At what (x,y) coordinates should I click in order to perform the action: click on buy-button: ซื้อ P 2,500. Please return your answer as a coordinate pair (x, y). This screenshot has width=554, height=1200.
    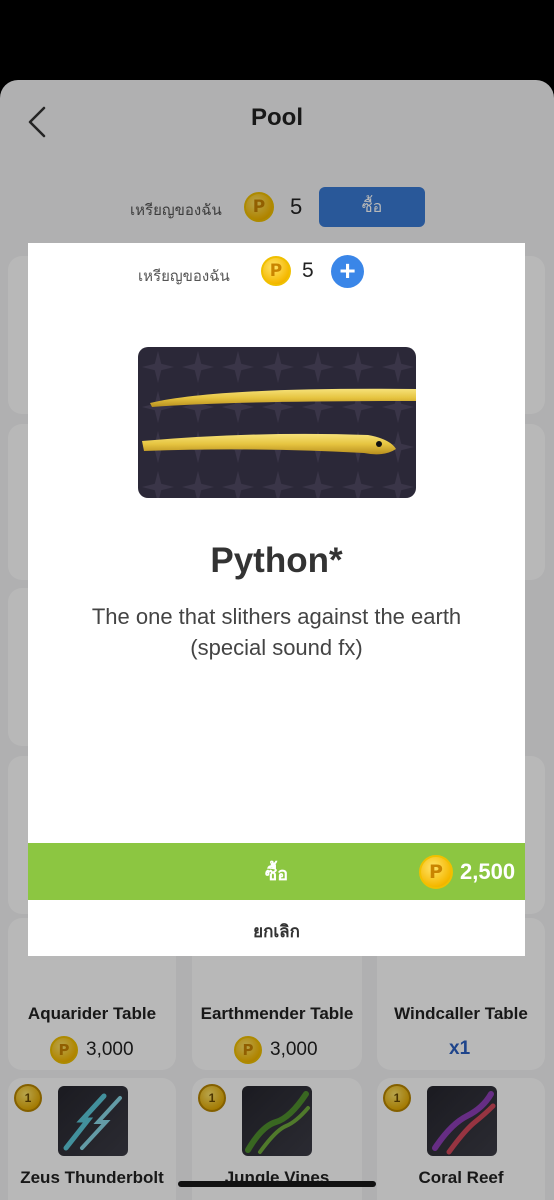
    Looking at the image, I should click on (276, 871).